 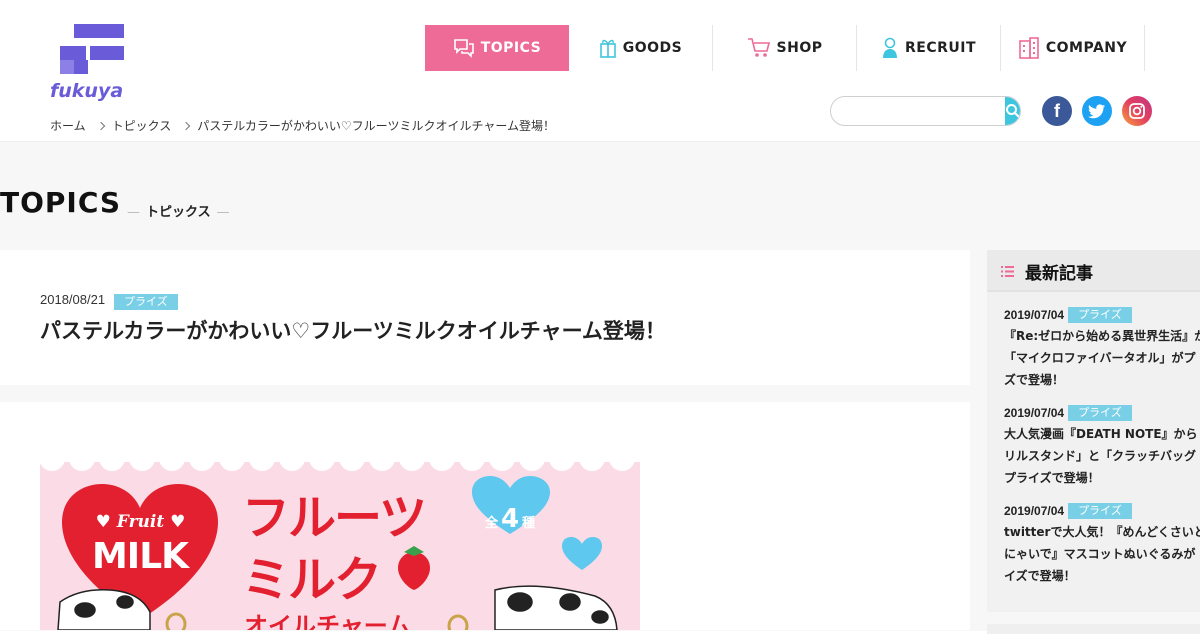 I want to click on facebook-link: f, so click(x=1057, y=111).